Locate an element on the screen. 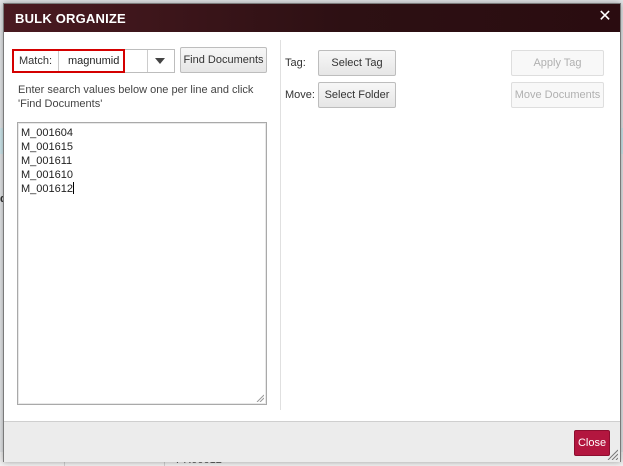 Image resolution: width=623 pixels, height=466 pixels. dropdown-divider is located at coordinates (147, 61).